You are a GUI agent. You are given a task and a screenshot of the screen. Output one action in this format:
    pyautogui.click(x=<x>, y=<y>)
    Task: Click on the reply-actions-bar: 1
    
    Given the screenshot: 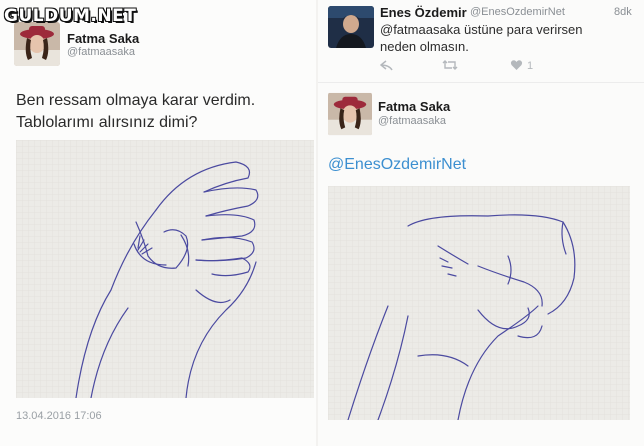 What is the action you would take?
    pyautogui.click(x=464, y=66)
    